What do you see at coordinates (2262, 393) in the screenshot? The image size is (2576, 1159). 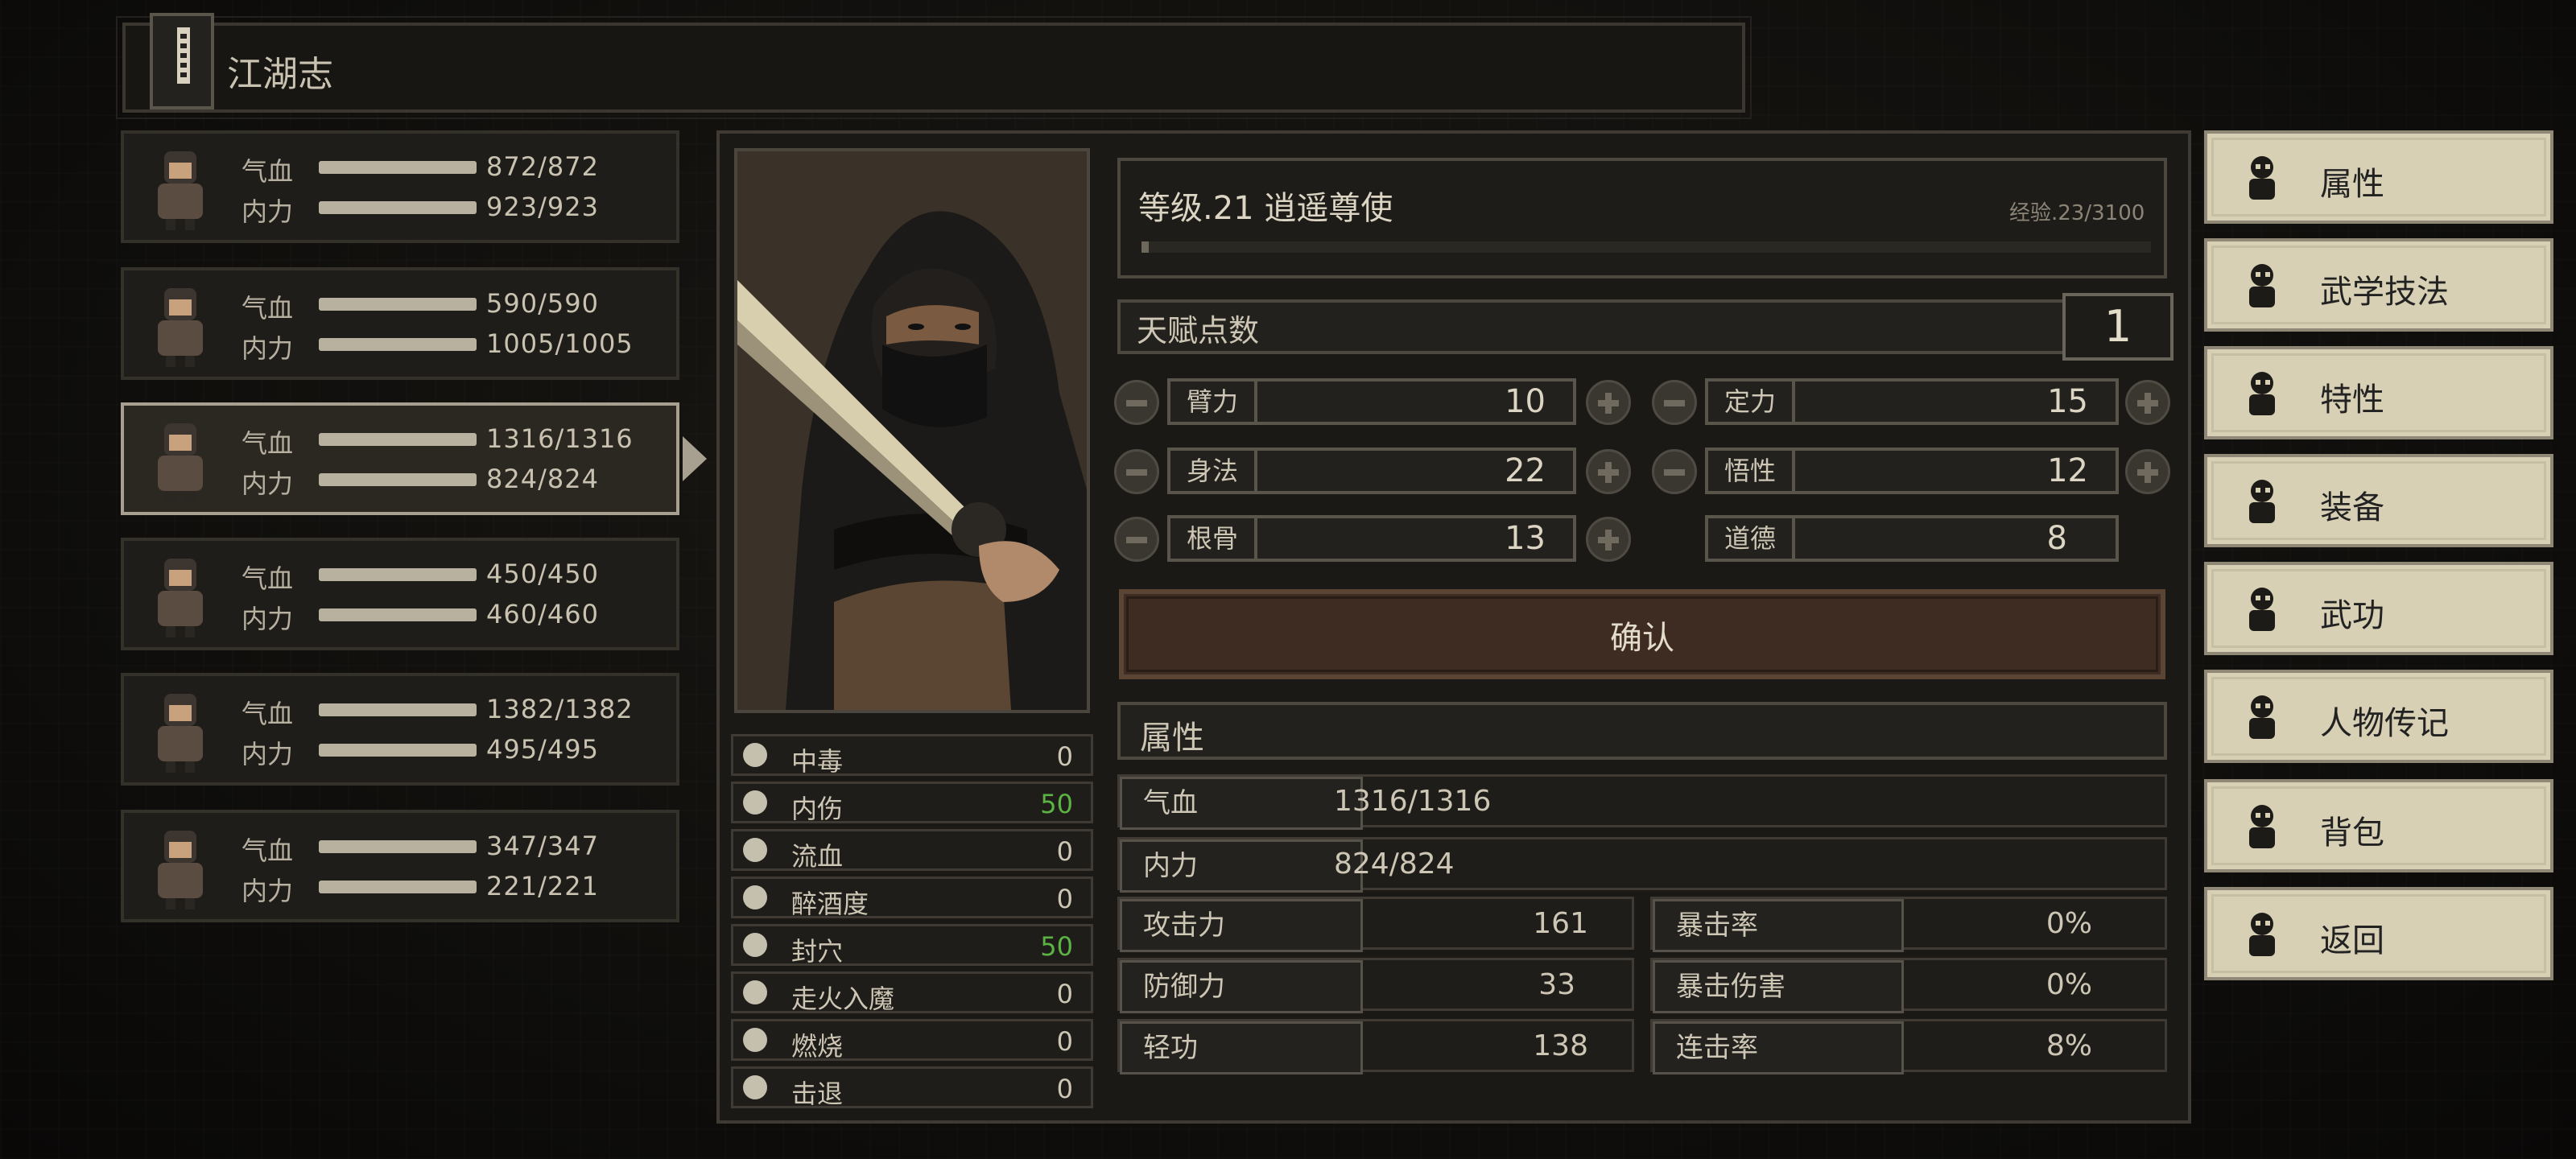 I see `trait-icon` at bounding box center [2262, 393].